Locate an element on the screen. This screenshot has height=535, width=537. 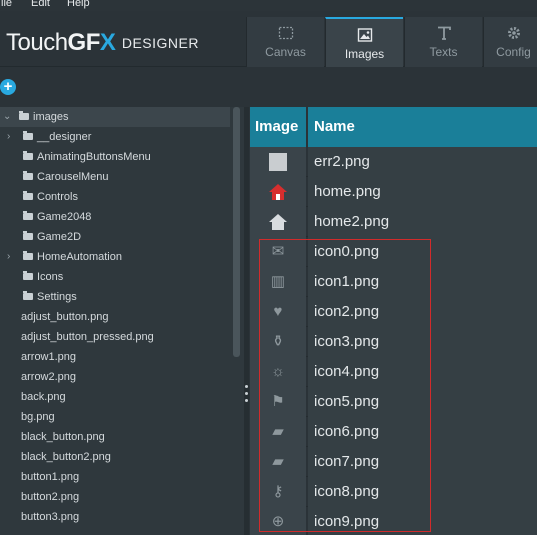
image-name-cell: err2.png is located at coordinates (422, 162).